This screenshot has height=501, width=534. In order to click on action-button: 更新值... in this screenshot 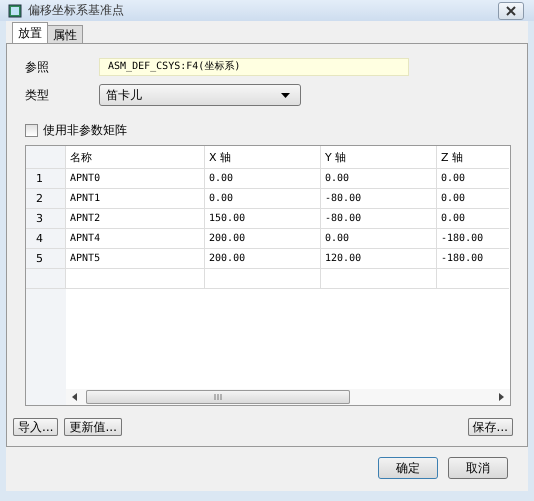, I will do `click(93, 427)`.